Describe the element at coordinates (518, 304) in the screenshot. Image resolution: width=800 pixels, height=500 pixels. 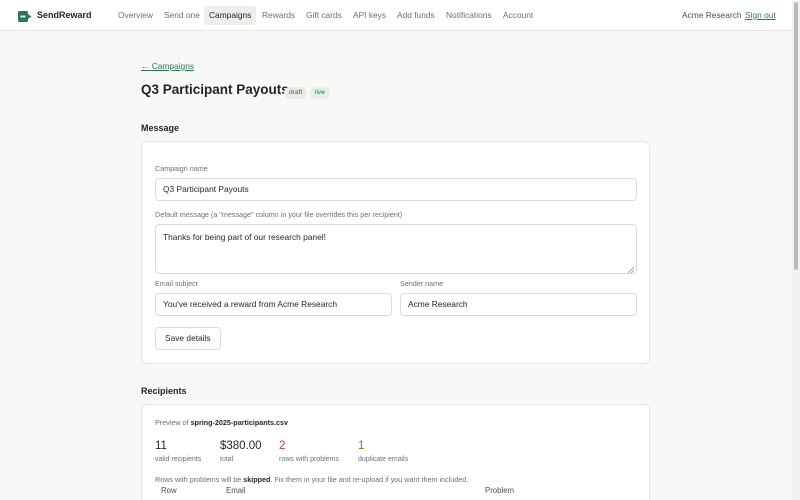
I see `sender-name-input: Acme Research` at that location.